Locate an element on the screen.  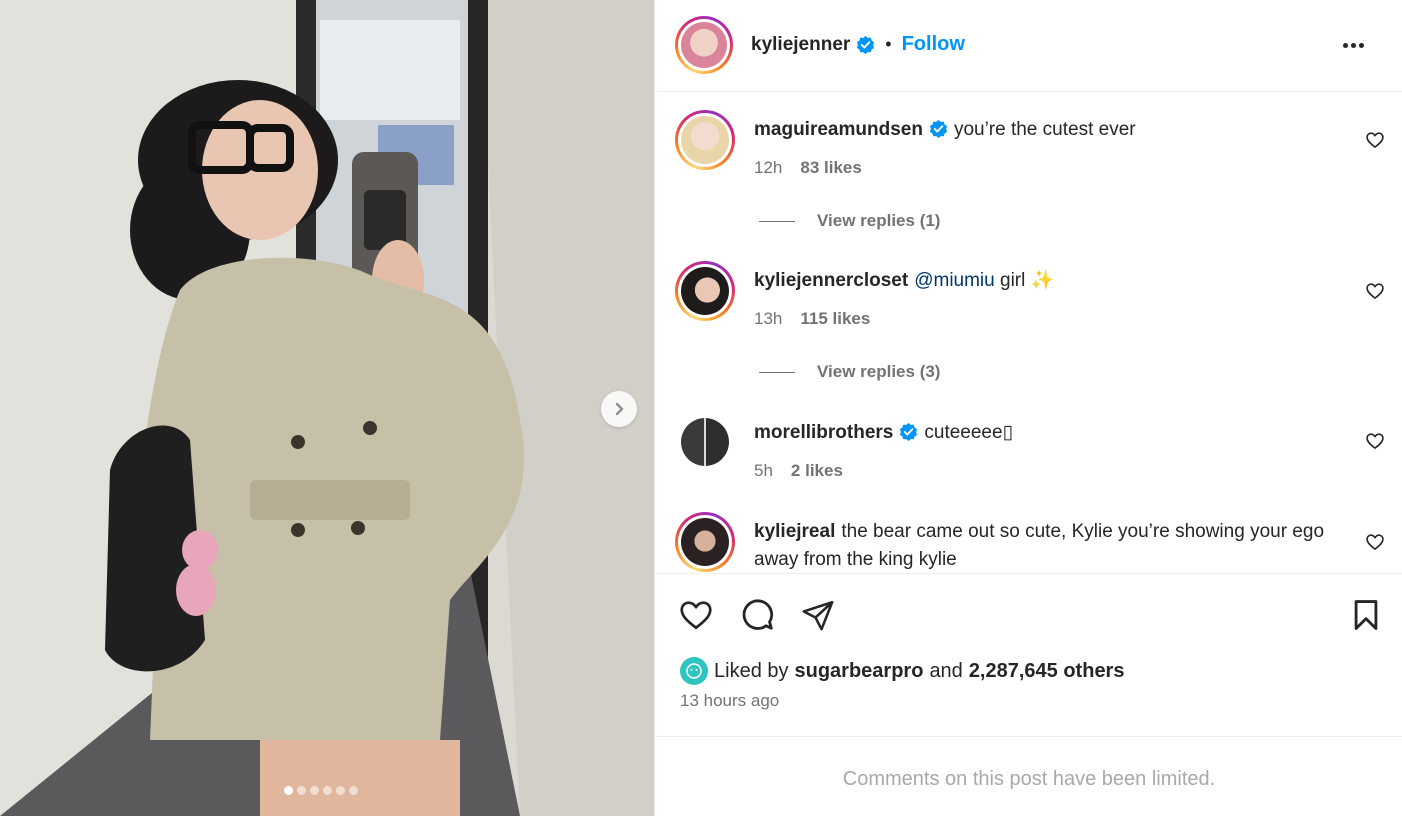
comment-button is located at coordinates (757, 615).